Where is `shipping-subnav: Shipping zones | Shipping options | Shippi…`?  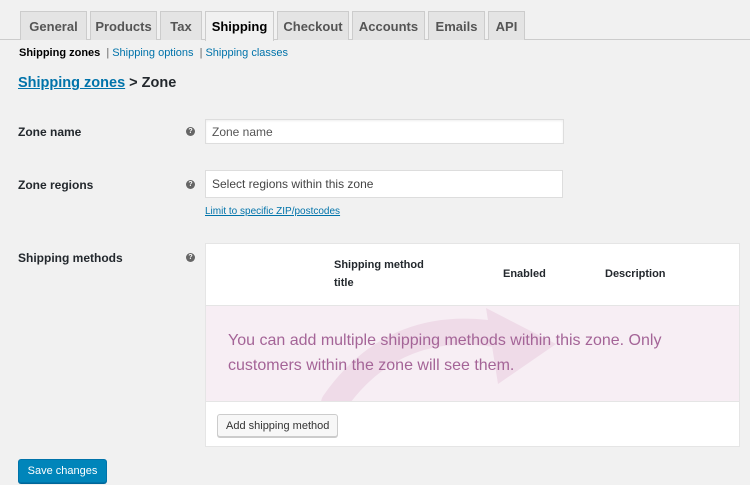
shipping-subnav: Shipping zones | Shipping options | Shippi… is located at coordinates (153, 53).